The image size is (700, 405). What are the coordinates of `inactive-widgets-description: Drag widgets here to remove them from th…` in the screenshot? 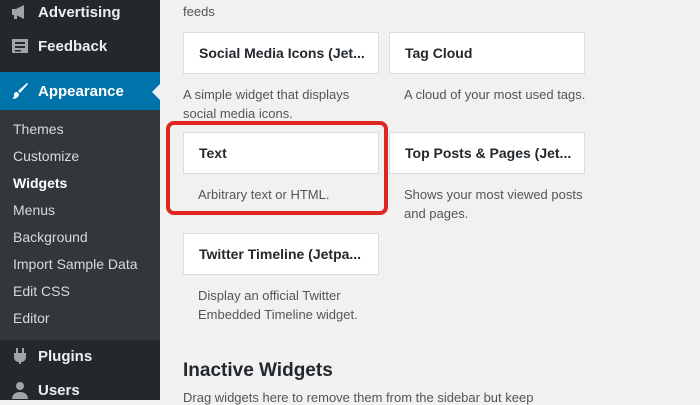 It's located at (358, 397).